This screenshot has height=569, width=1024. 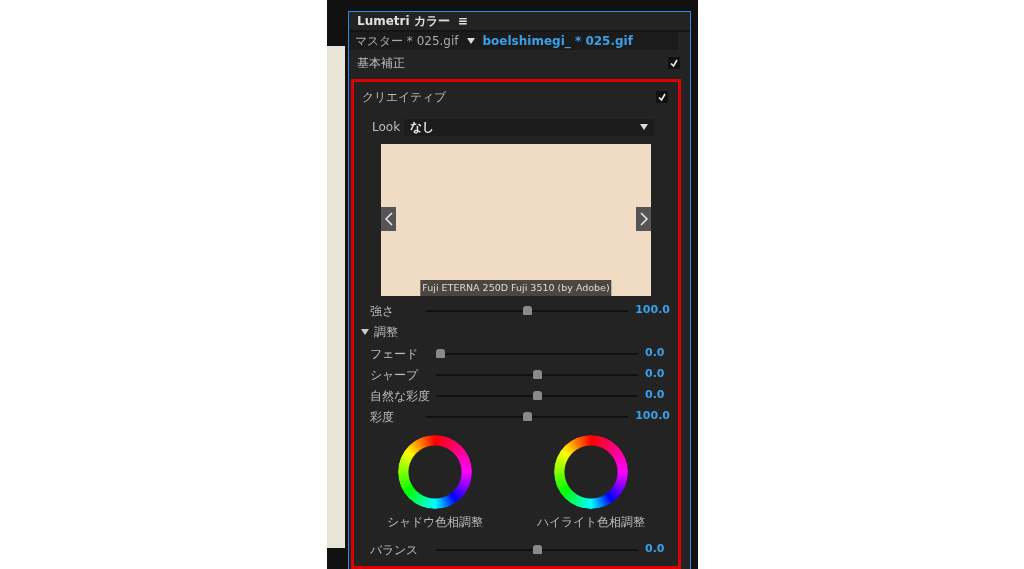 What do you see at coordinates (403, 21) in the screenshot?
I see `panel-title: Lumetri カラー` at bounding box center [403, 21].